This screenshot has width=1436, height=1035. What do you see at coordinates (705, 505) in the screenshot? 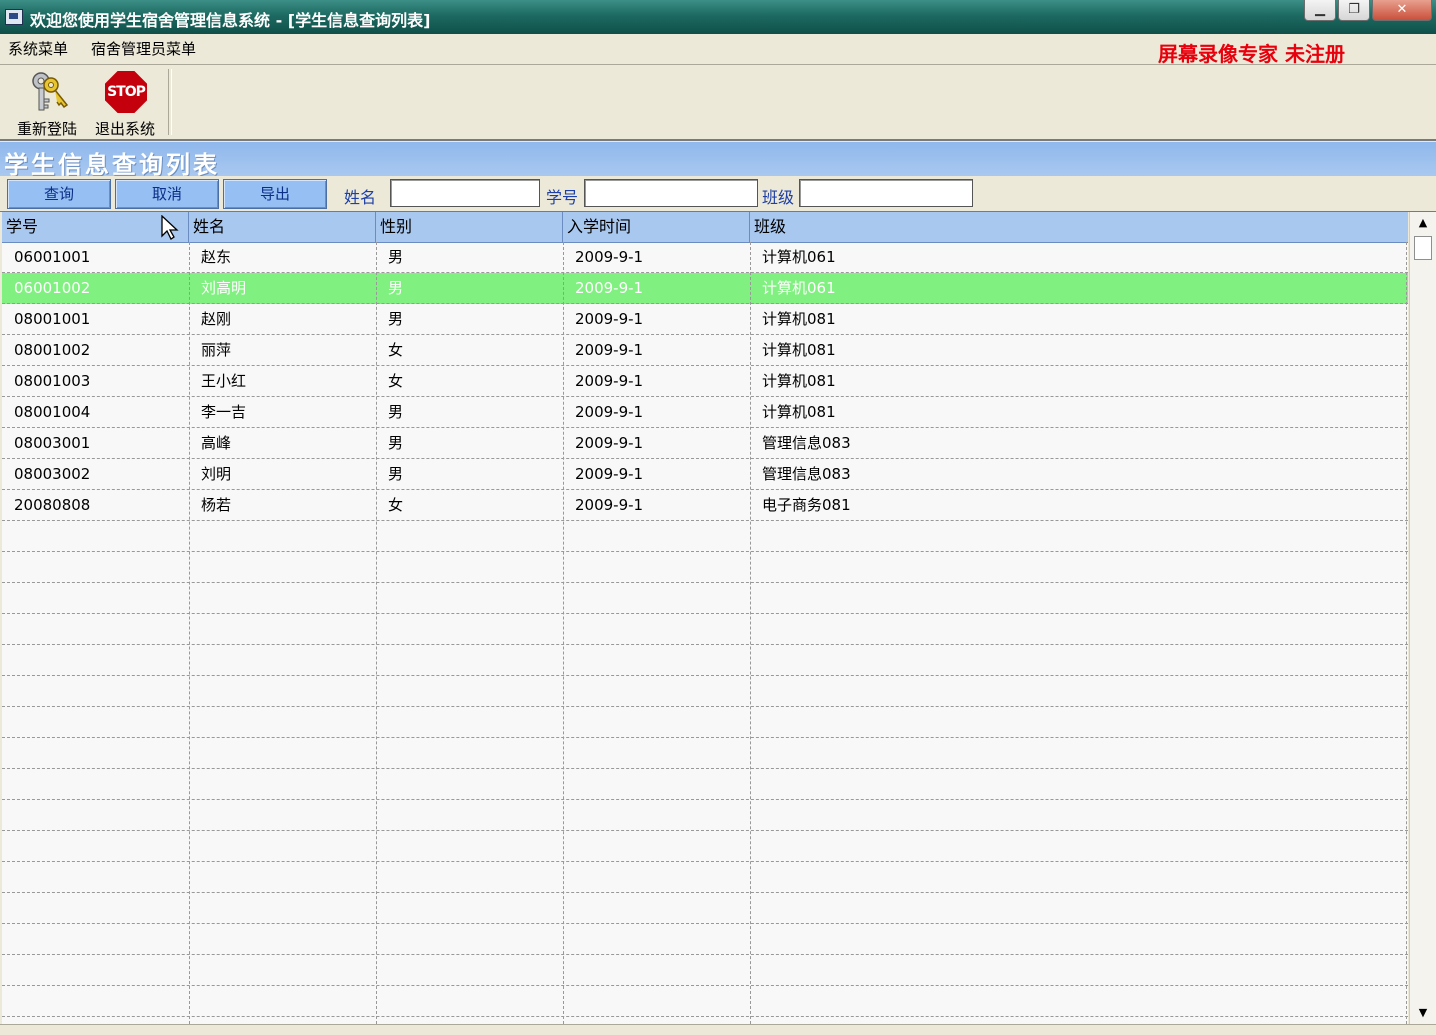
I see `table-row: 20080808 杨若 女 2009-9-1 电子商务081` at bounding box center [705, 505].